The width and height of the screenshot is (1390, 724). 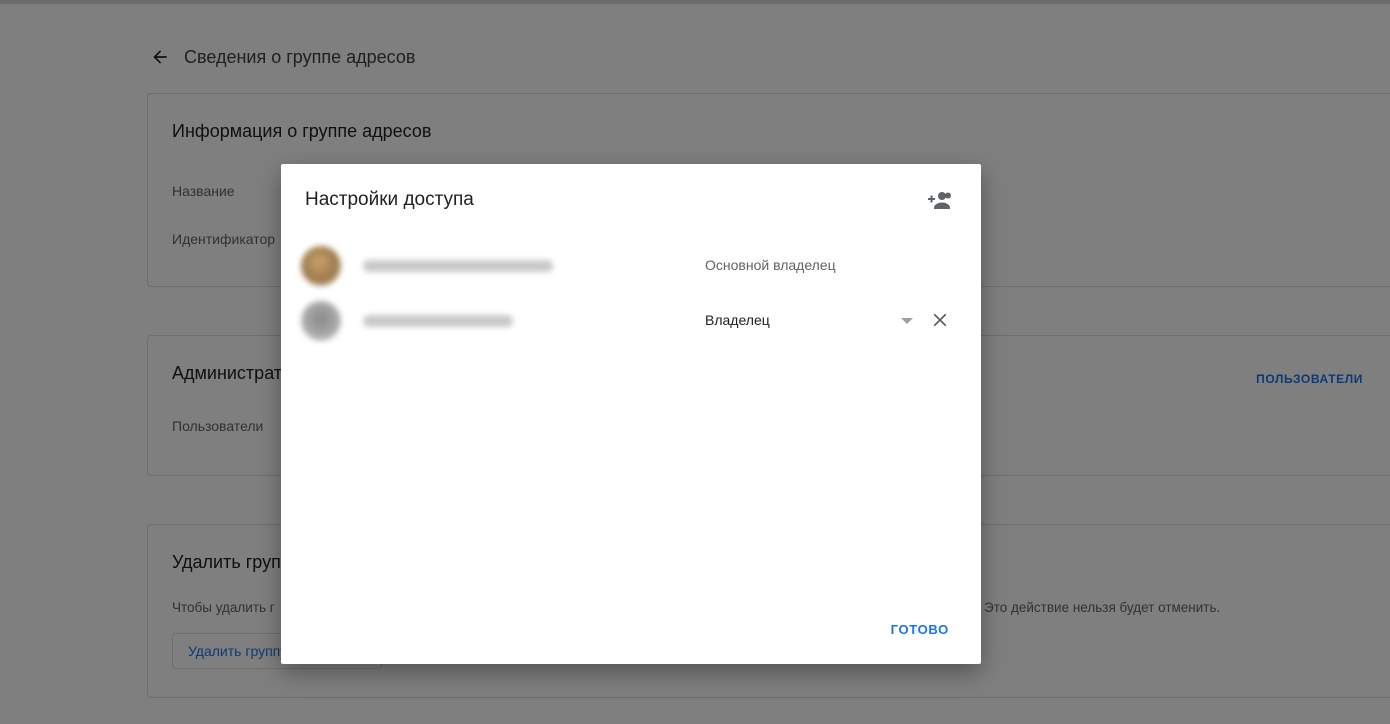 I want to click on dialog-title: Настройки доступа, so click(x=389, y=199).